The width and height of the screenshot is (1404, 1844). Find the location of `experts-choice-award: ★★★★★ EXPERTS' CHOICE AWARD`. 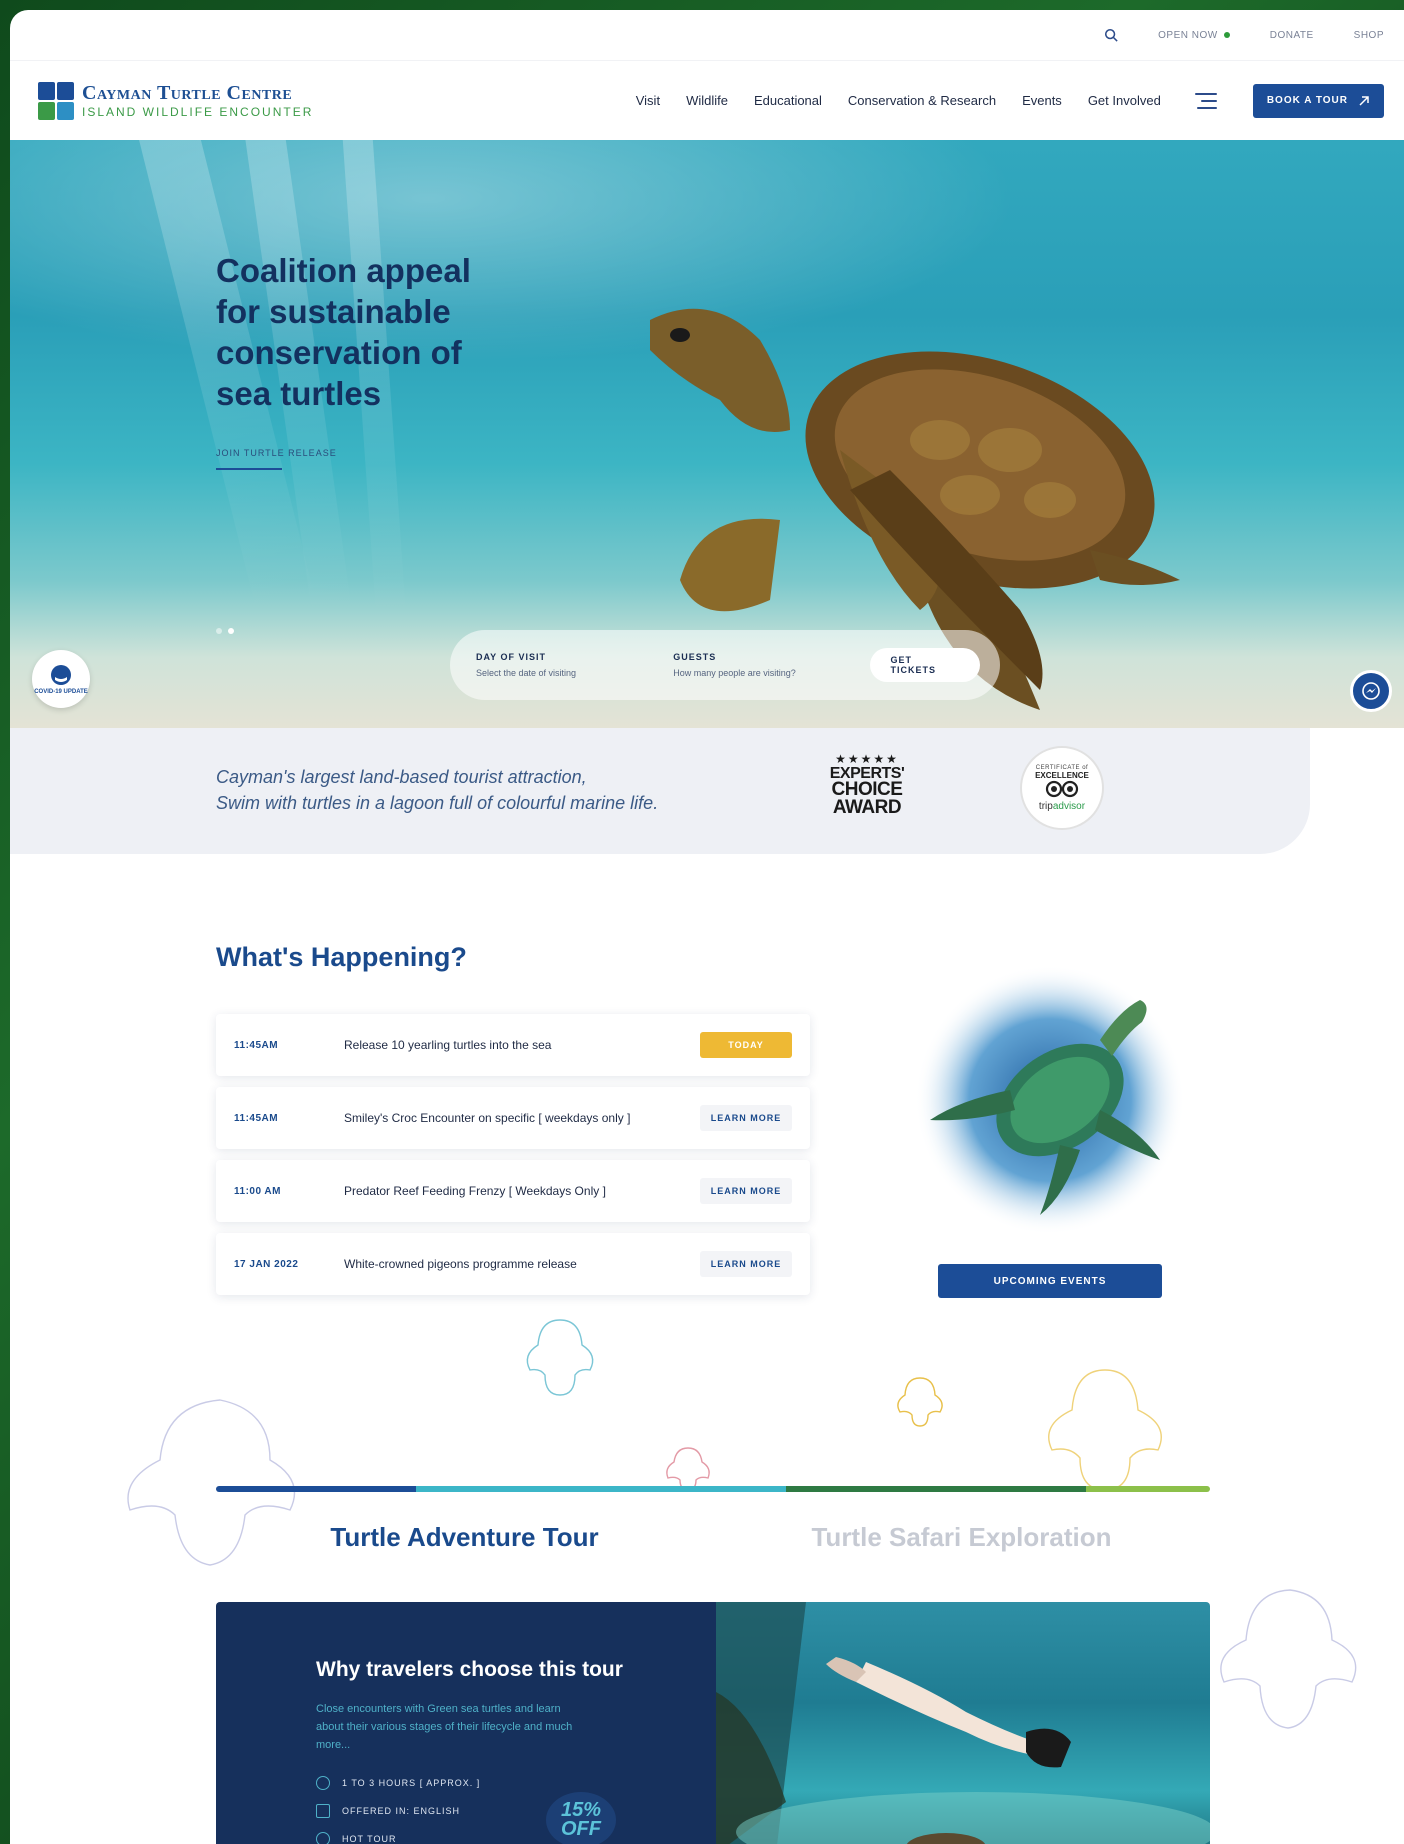

experts-choice-award: ★★★★★ EXPERTS' CHOICE AWARD is located at coordinates (867, 784).